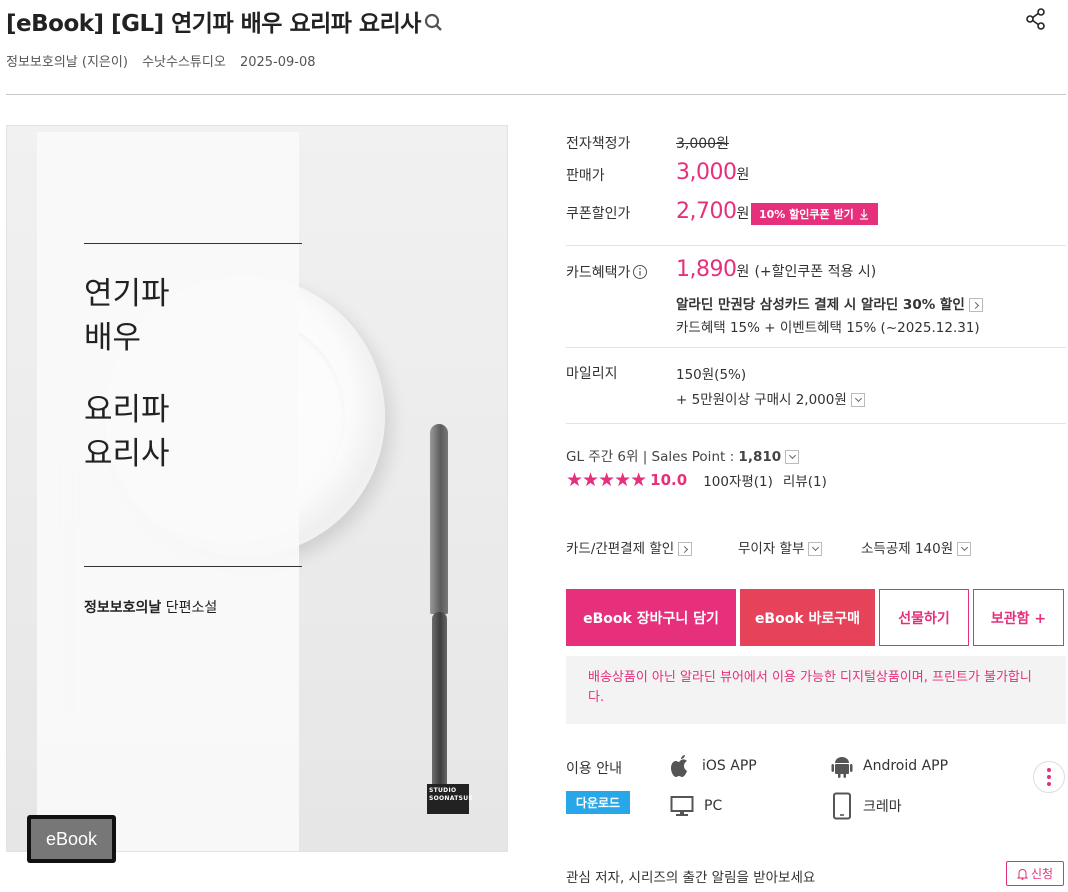 This screenshot has height=892, width=1068. What do you see at coordinates (711, 375) in the screenshot?
I see `mileage-value: 150원(5%)` at bounding box center [711, 375].